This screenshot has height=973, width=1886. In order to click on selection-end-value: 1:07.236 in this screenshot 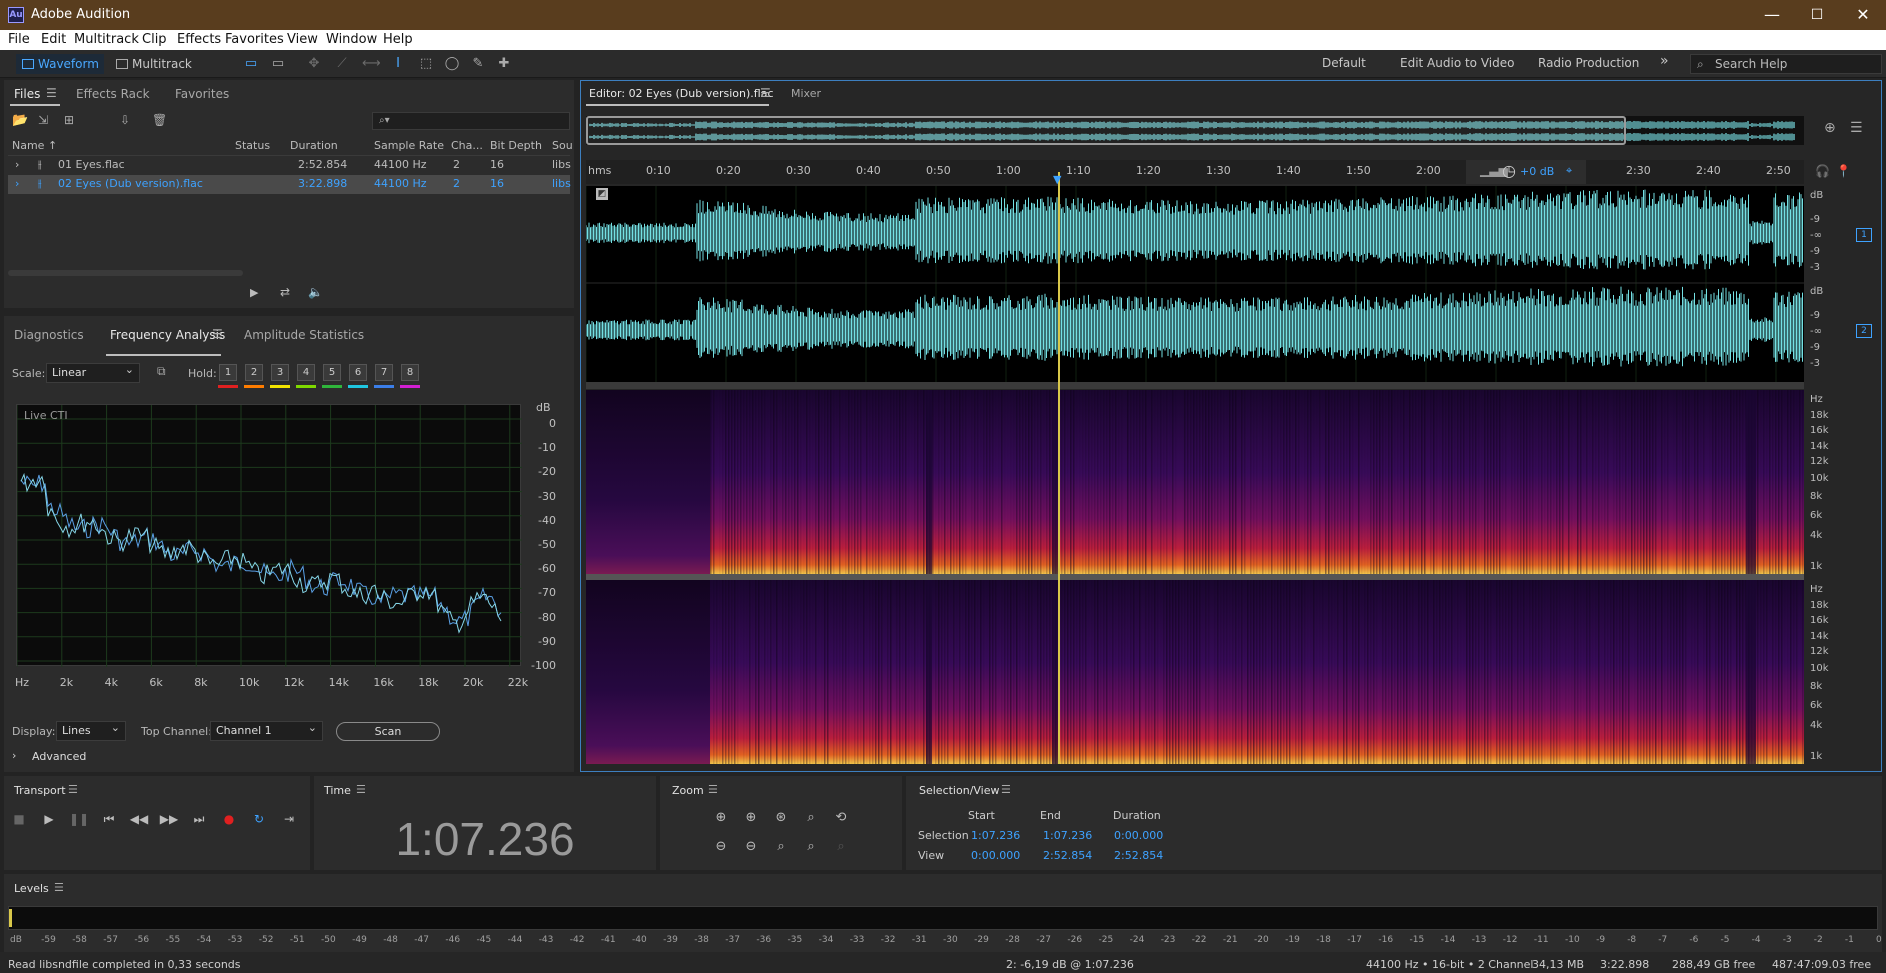, I will do `click(1067, 835)`.